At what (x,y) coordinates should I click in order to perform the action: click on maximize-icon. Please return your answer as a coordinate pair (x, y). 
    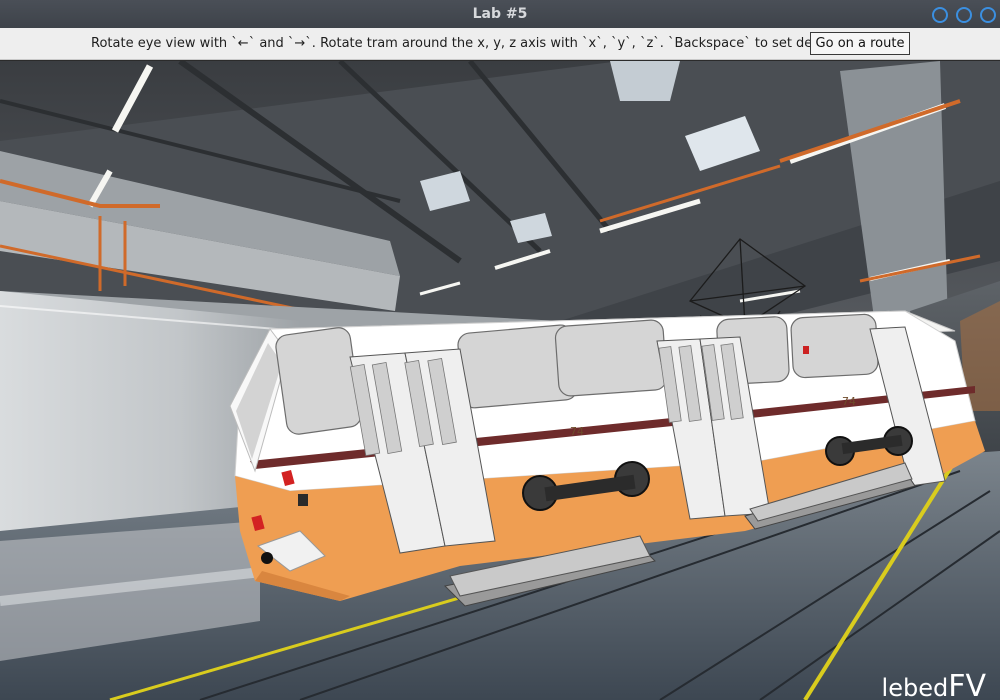
    Looking at the image, I should click on (964, 15).